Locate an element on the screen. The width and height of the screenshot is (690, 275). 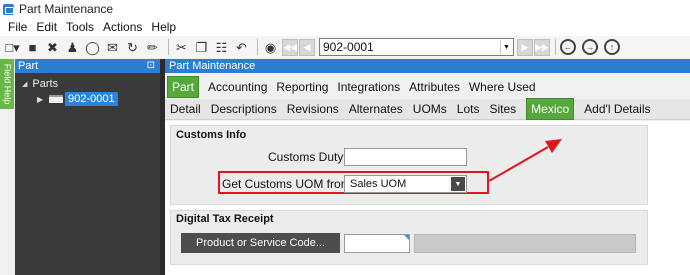
customs-duty-field is located at coordinates (405, 157).